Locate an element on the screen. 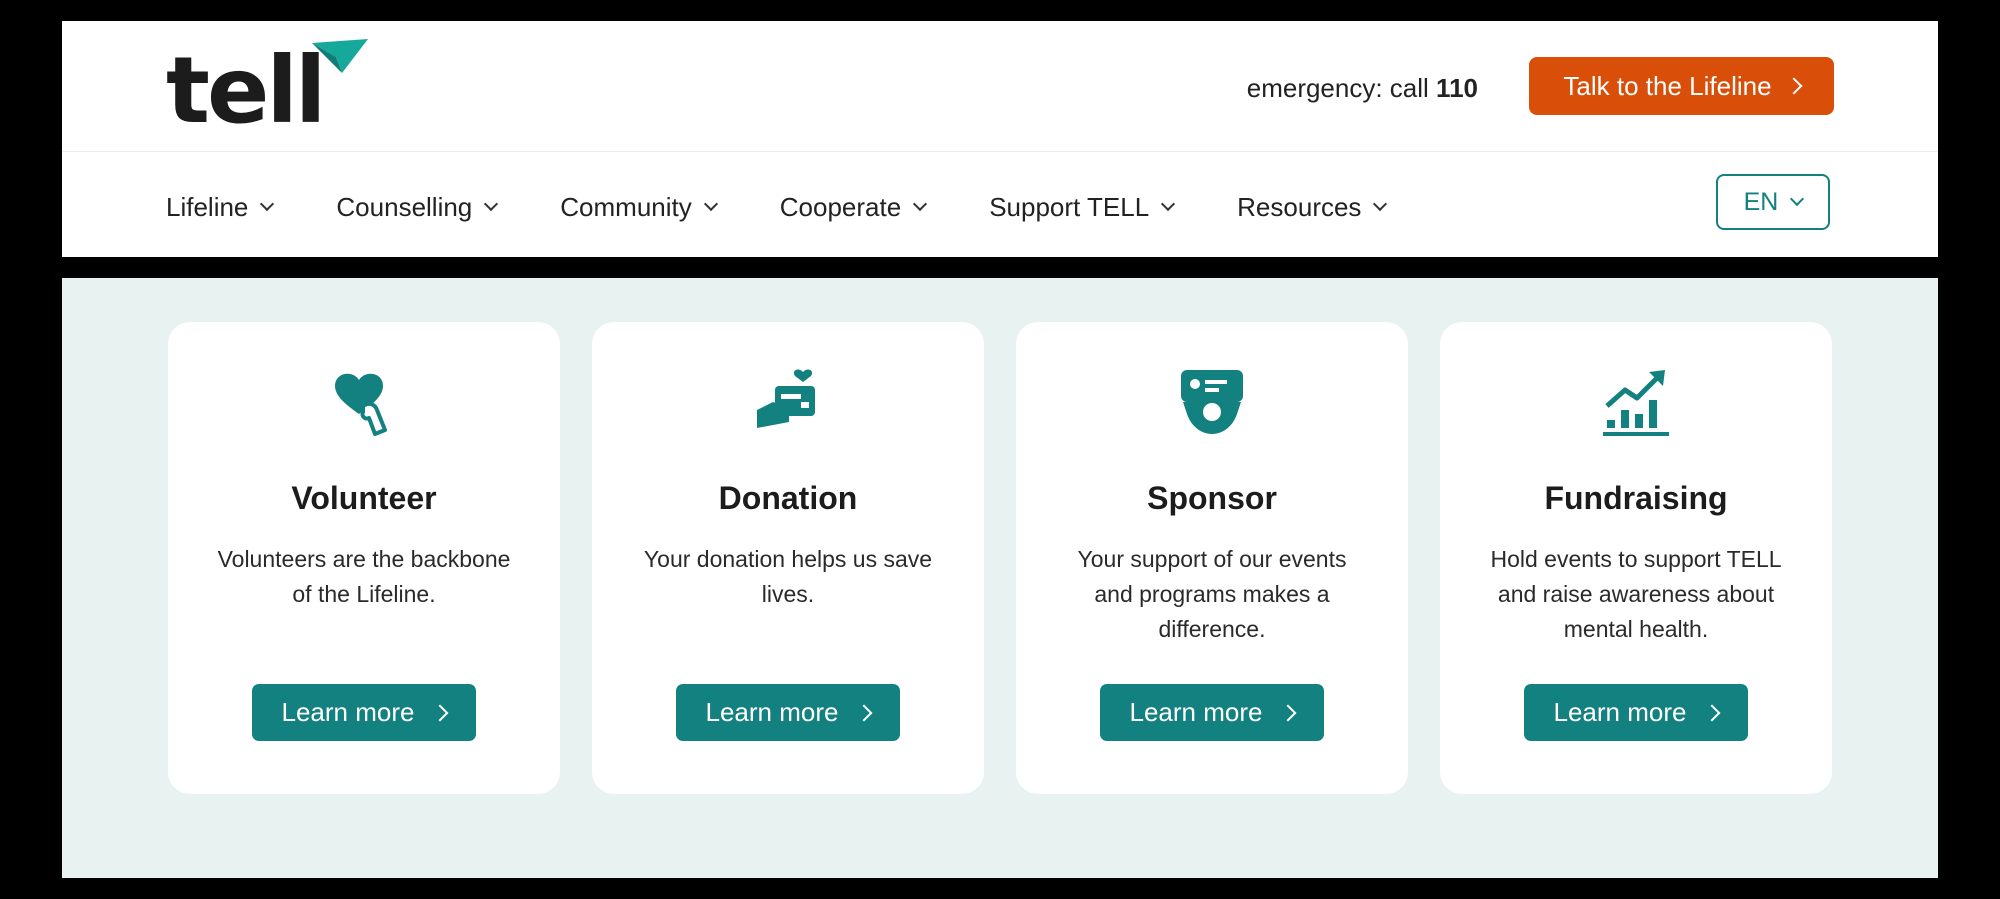 The height and width of the screenshot is (899, 2000). language-label: EN is located at coordinates (1761, 201).